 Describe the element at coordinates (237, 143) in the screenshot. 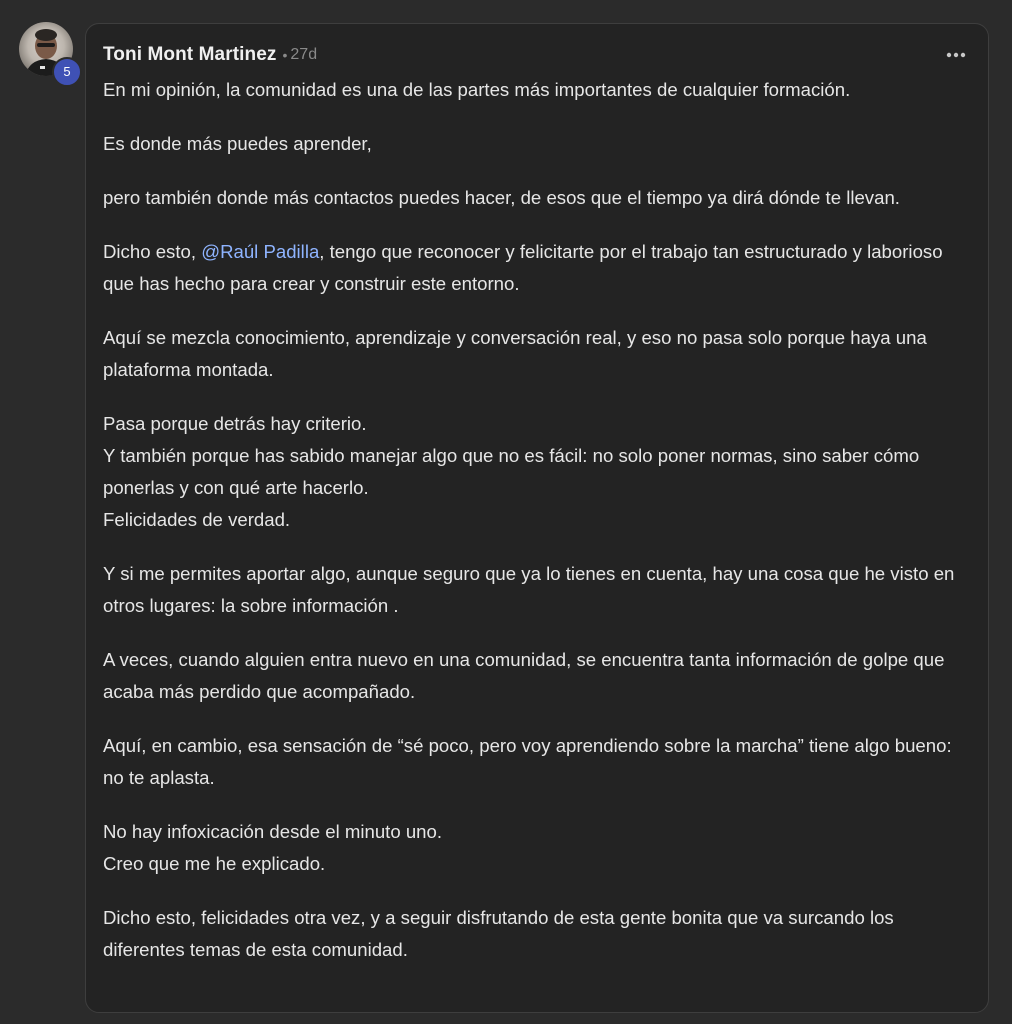

I see `paragraph-2: Es donde más puedes aprender,` at that location.